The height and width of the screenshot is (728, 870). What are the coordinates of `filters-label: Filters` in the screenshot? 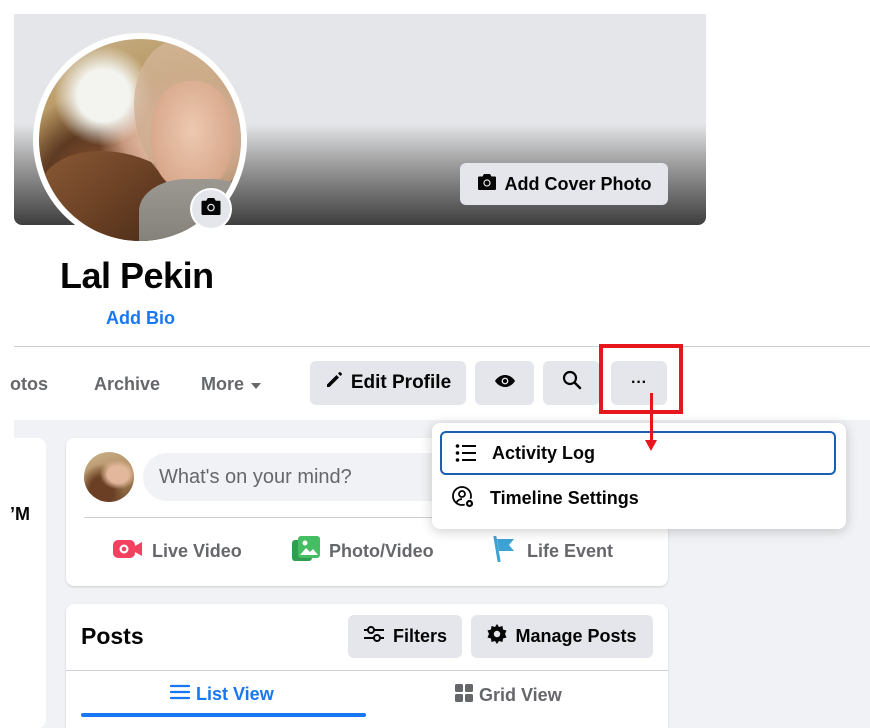 It's located at (420, 636).